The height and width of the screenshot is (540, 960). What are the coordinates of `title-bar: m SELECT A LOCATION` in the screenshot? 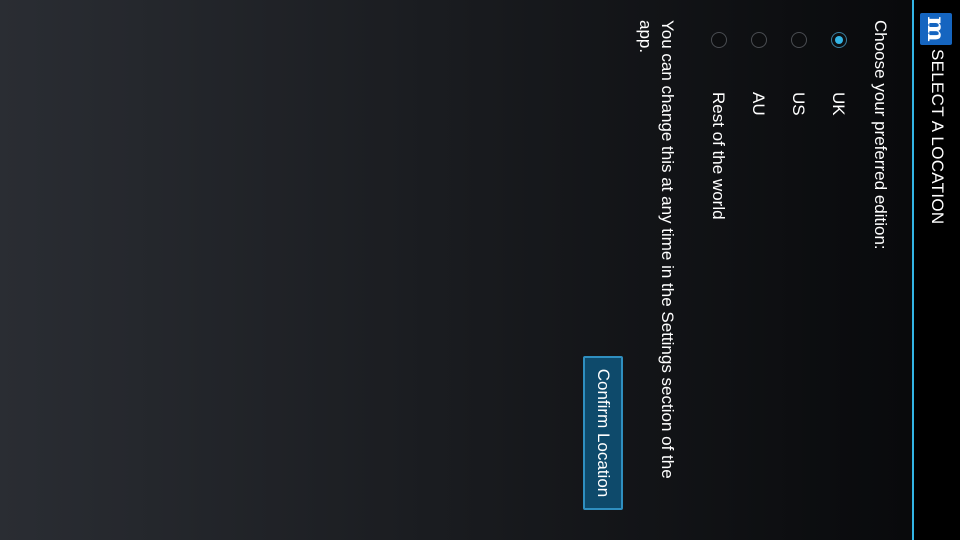 It's located at (936, 270).